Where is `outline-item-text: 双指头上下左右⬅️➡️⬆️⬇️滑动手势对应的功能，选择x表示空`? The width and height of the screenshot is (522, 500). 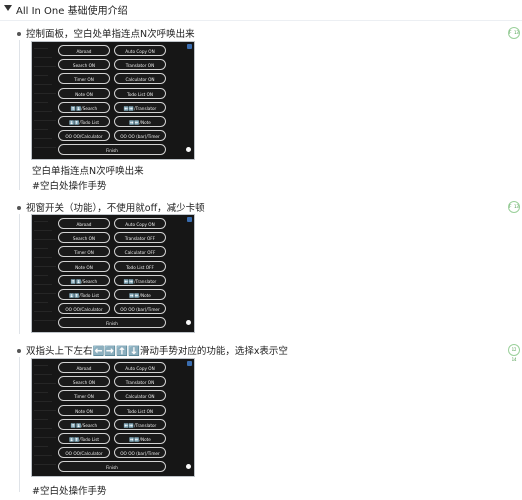
outline-item-text: 双指头上下左右⬅️➡️⬆️⬇️滑动手势对应的功能，选择x表示空 is located at coordinates (157, 350).